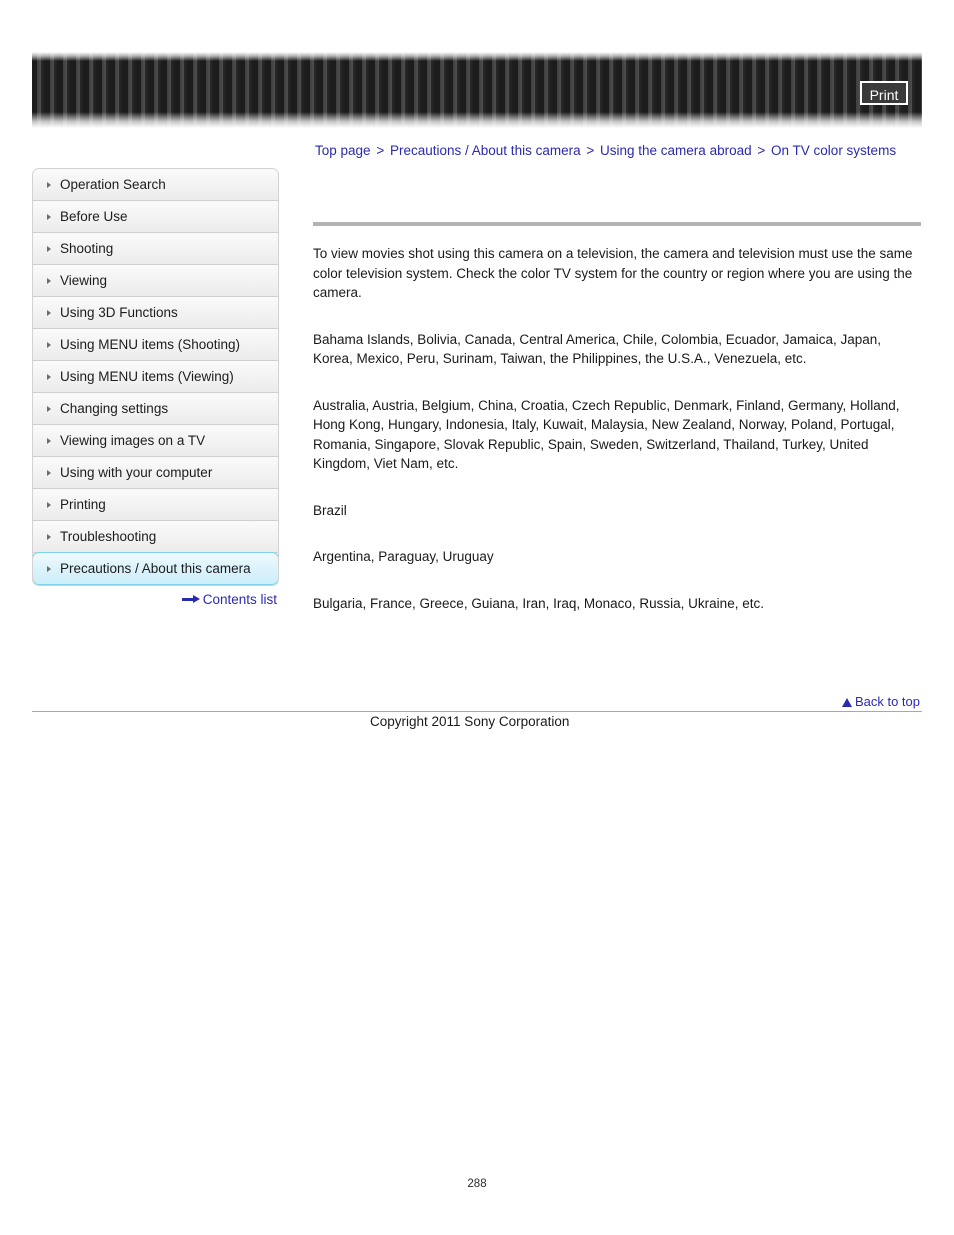 Image resolution: width=954 pixels, height=1235 pixels. Describe the element at coordinates (676, 150) in the screenshot. I see `breadcrumb-item-using-camera-abroad: Using the camera abroad` at that location.